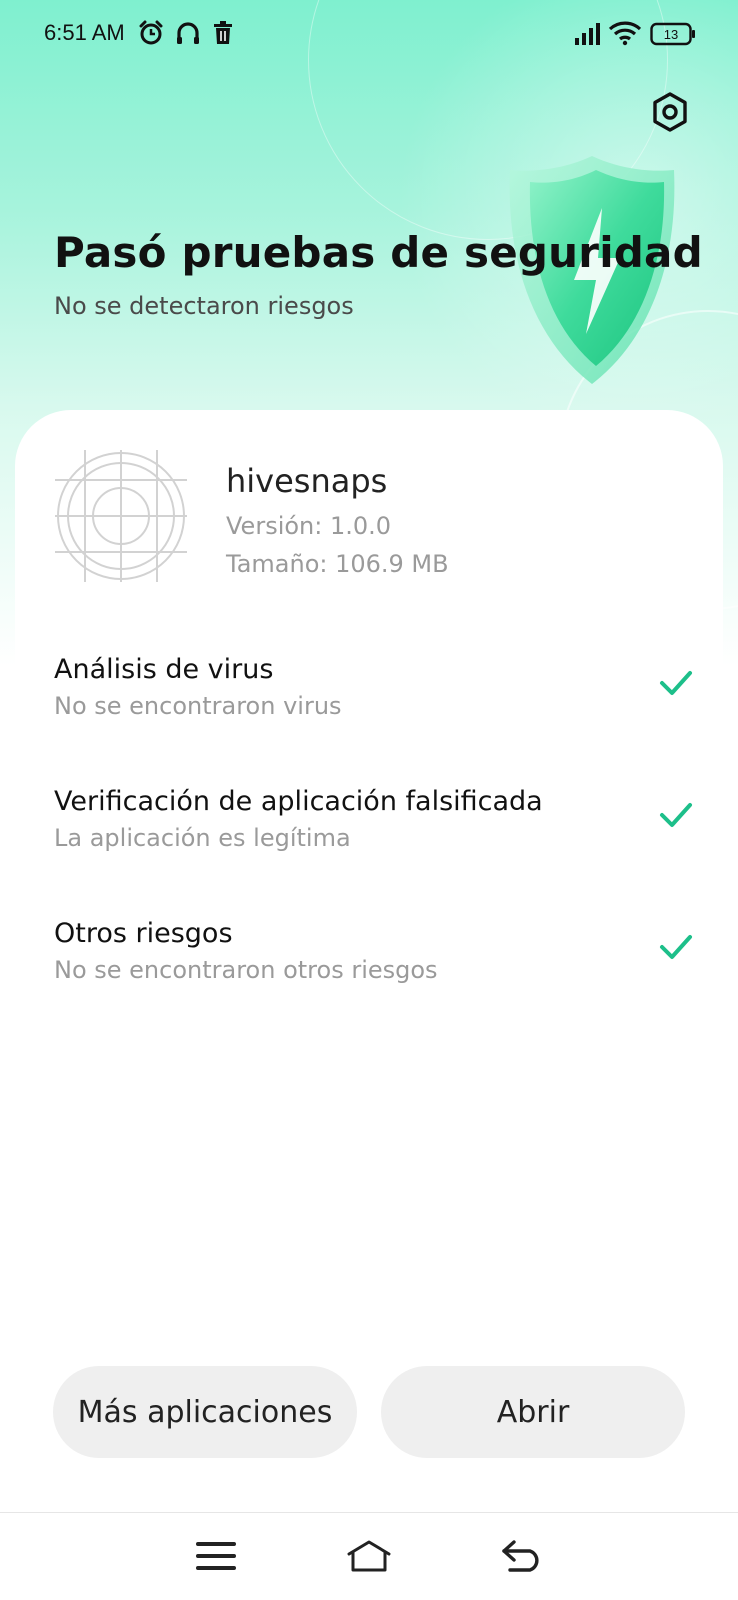 Image resolution: width=738 pixels, height=1600 pixels. I want to click on check-title: Verificación de aplicación falsificada, so click(298, 801).